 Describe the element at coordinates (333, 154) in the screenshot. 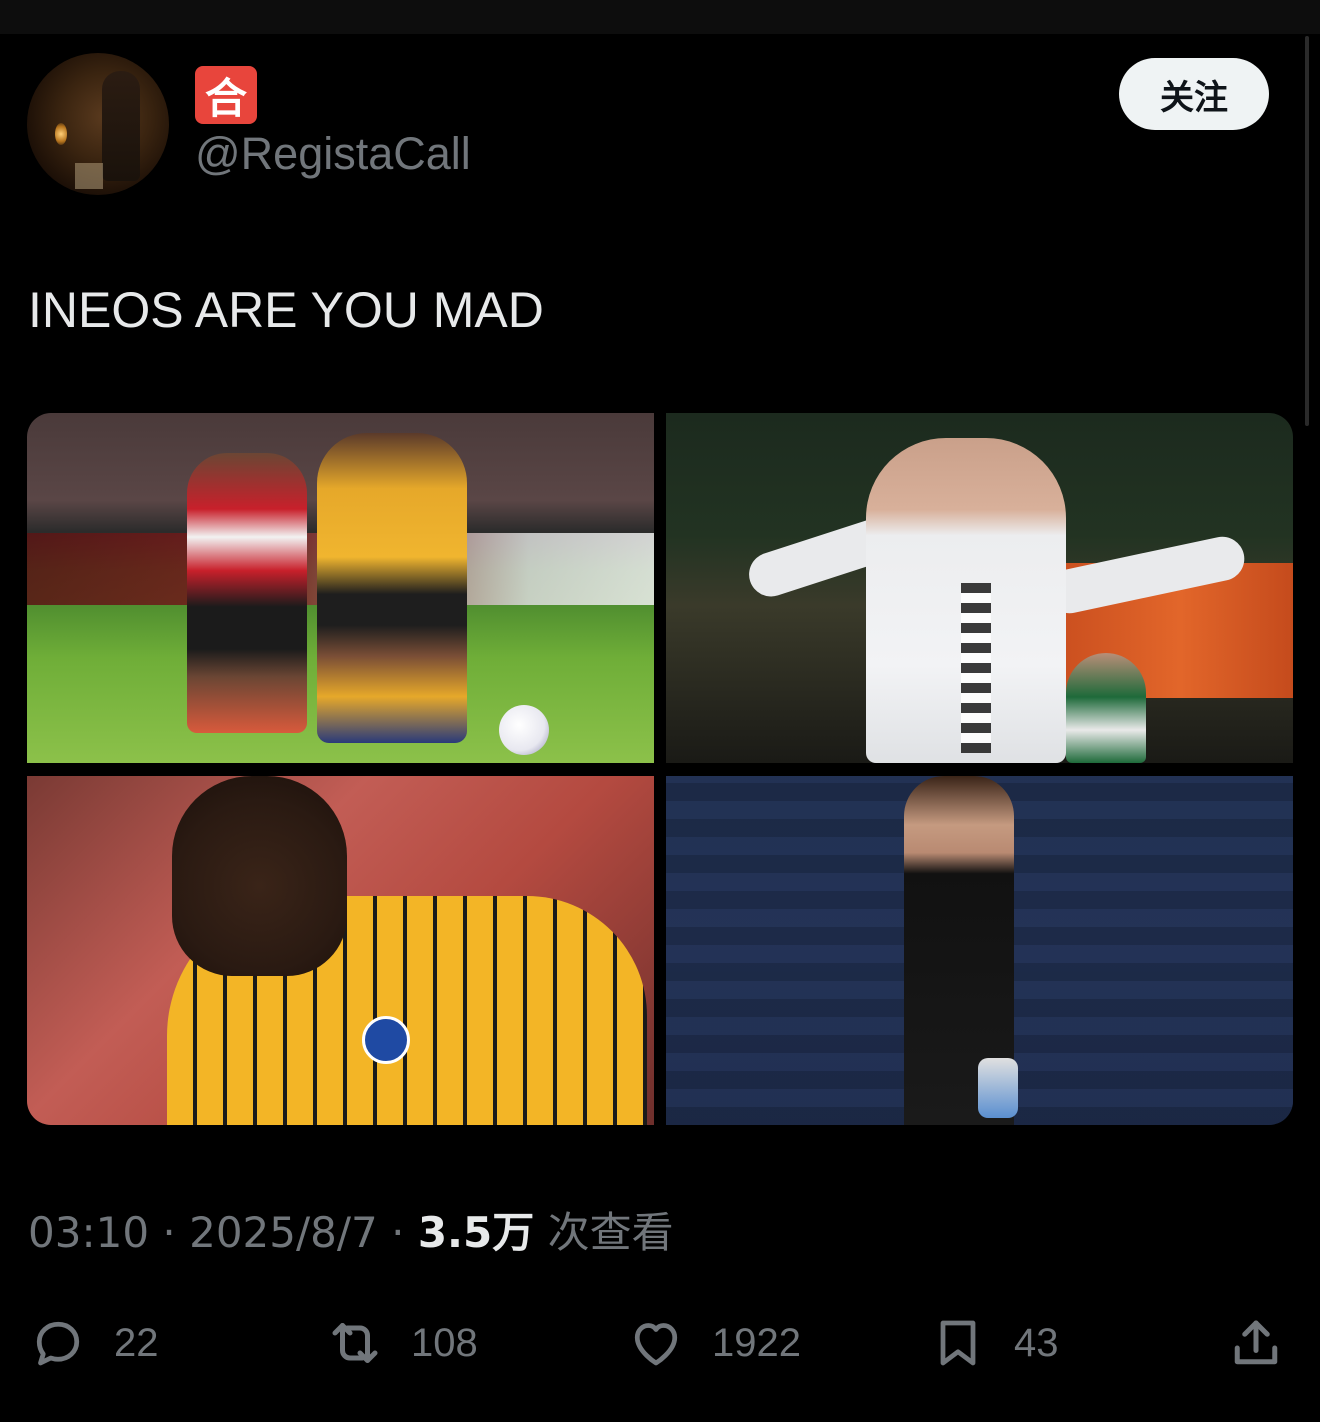

I see `user-handle: @RegistaCall` at that location.